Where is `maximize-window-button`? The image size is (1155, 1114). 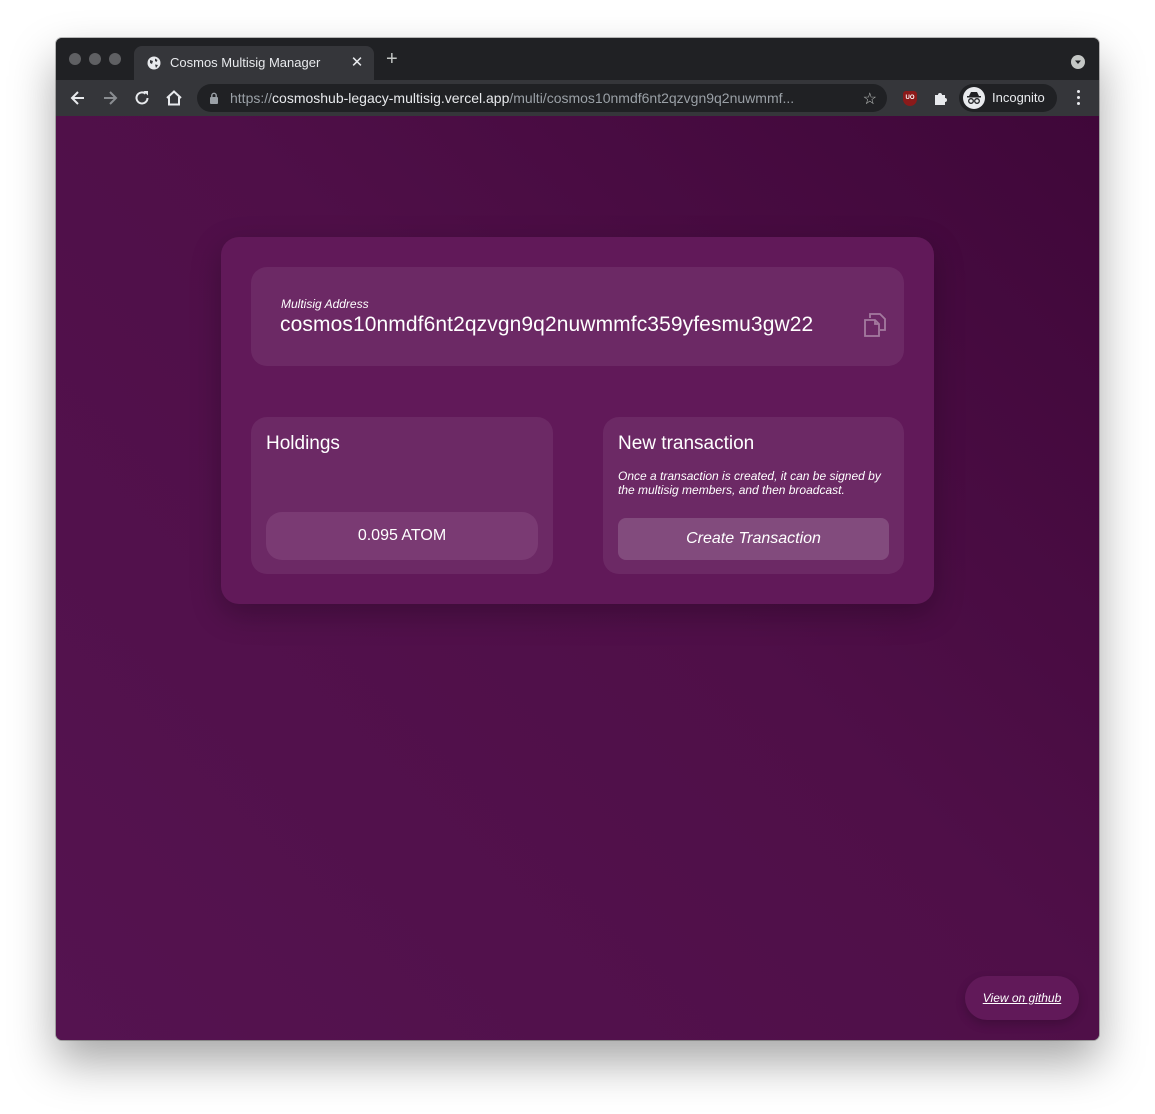 maximize-window-button is located at coordinates (115, 59).